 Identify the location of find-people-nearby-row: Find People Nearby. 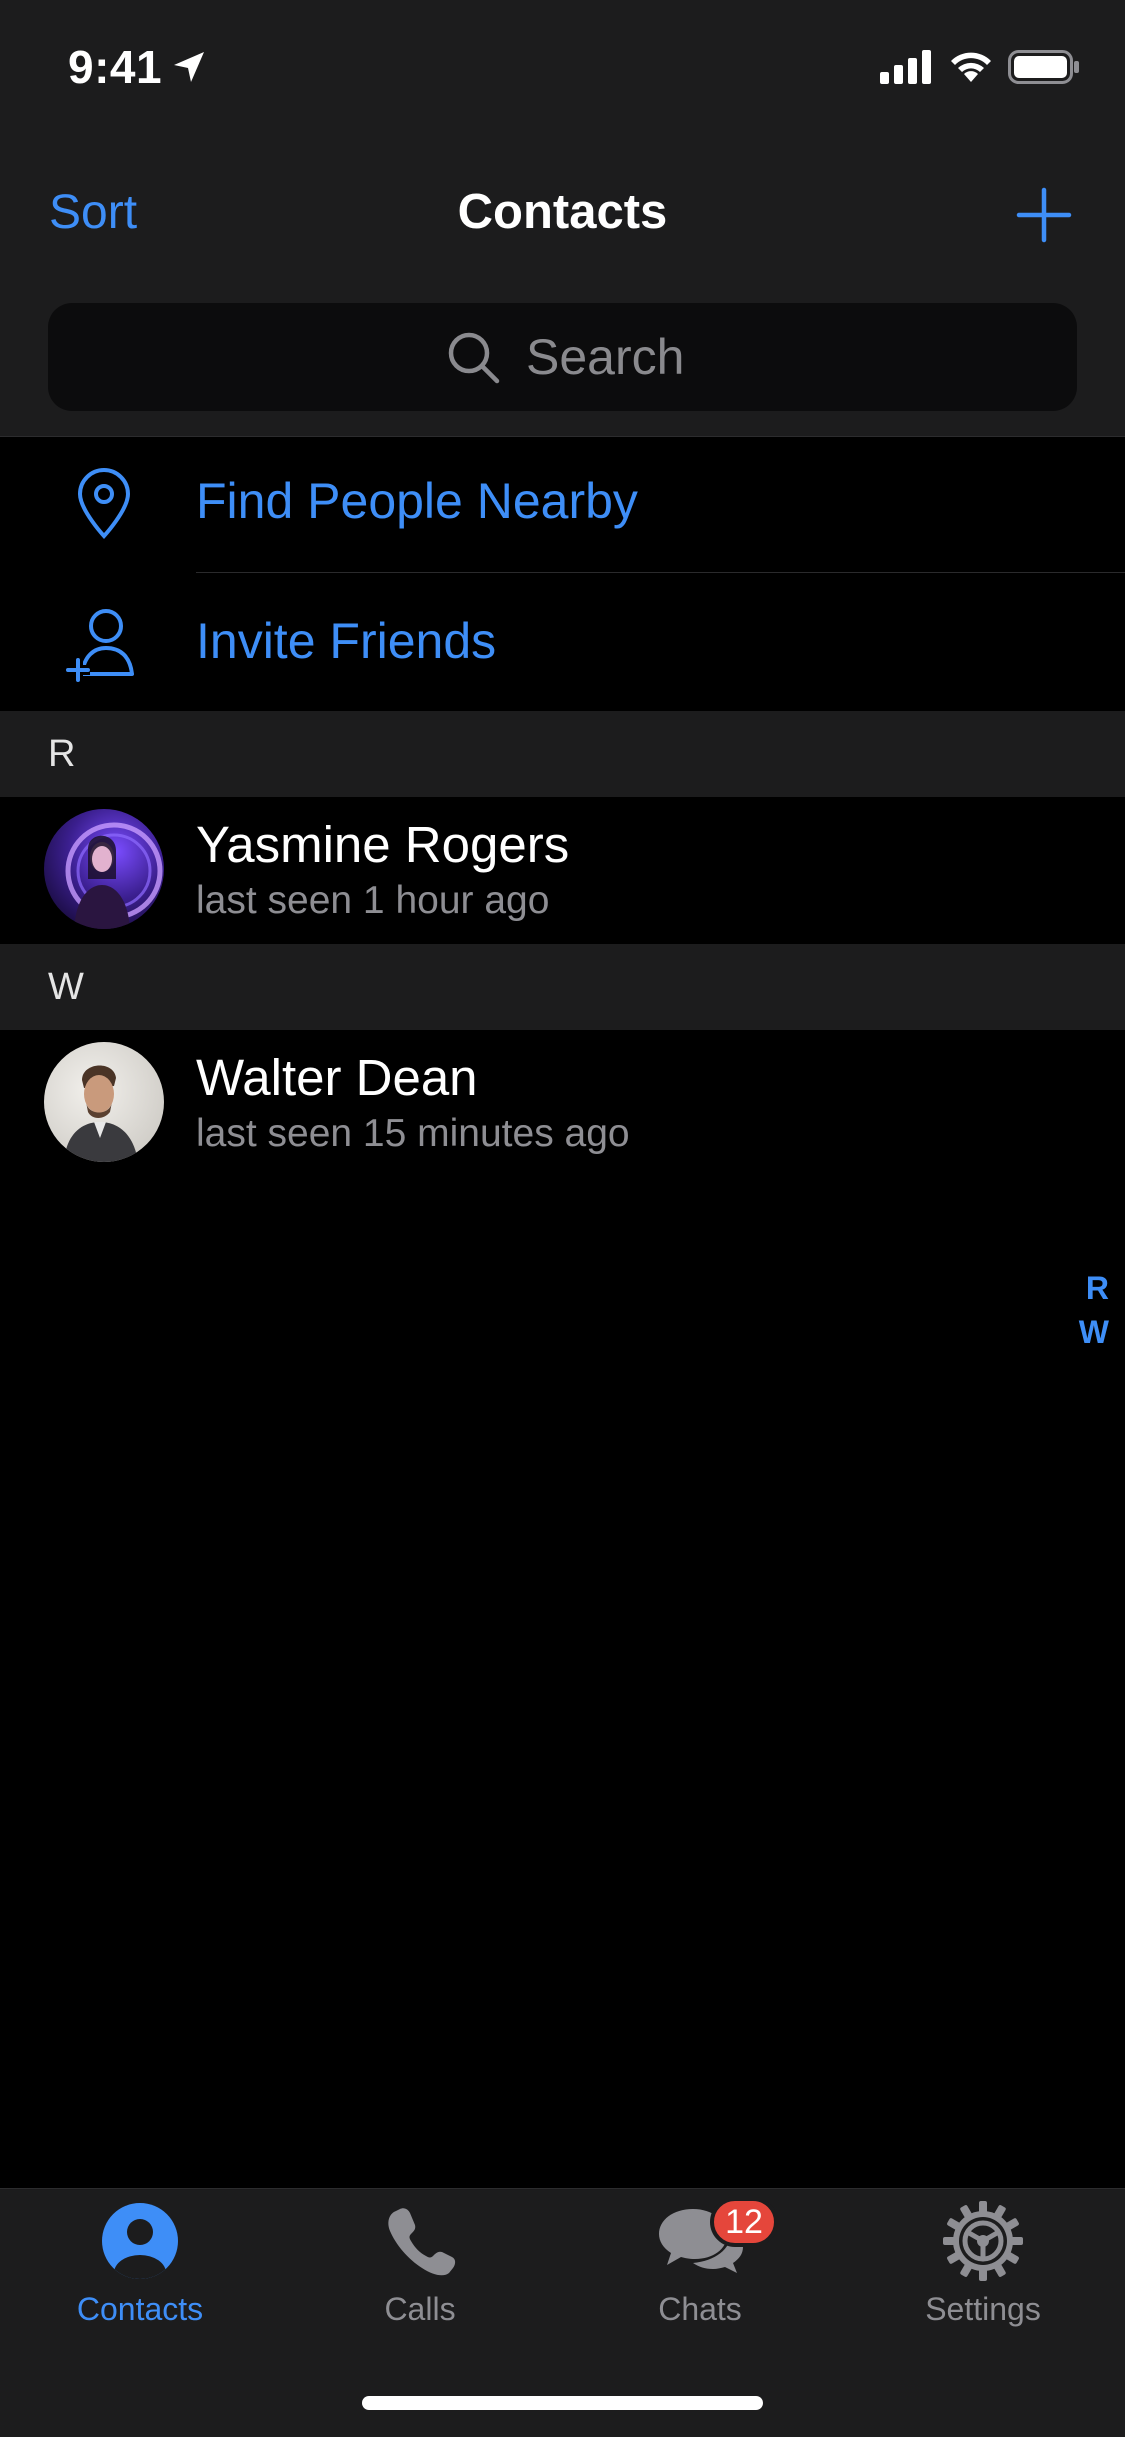
(562, 501).